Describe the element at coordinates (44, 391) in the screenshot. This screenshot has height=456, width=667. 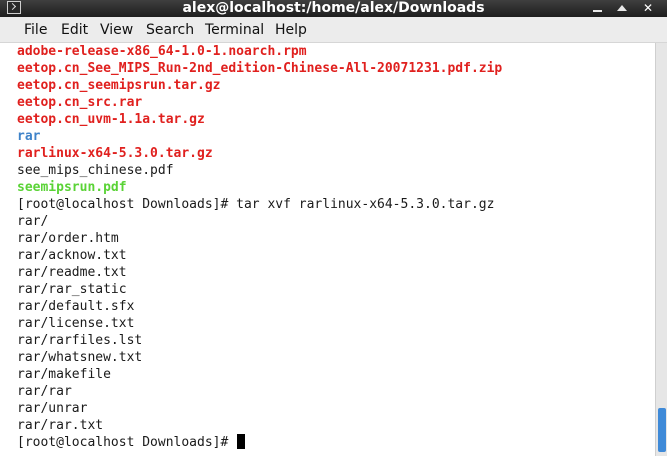
I see `terminal-line: rar/rar` at that location.